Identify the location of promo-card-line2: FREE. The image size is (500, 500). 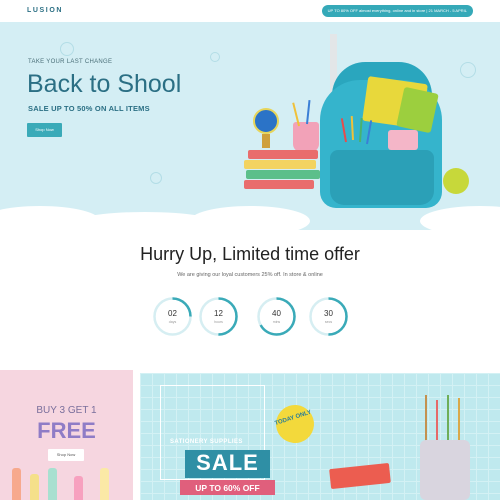
(66, 430).